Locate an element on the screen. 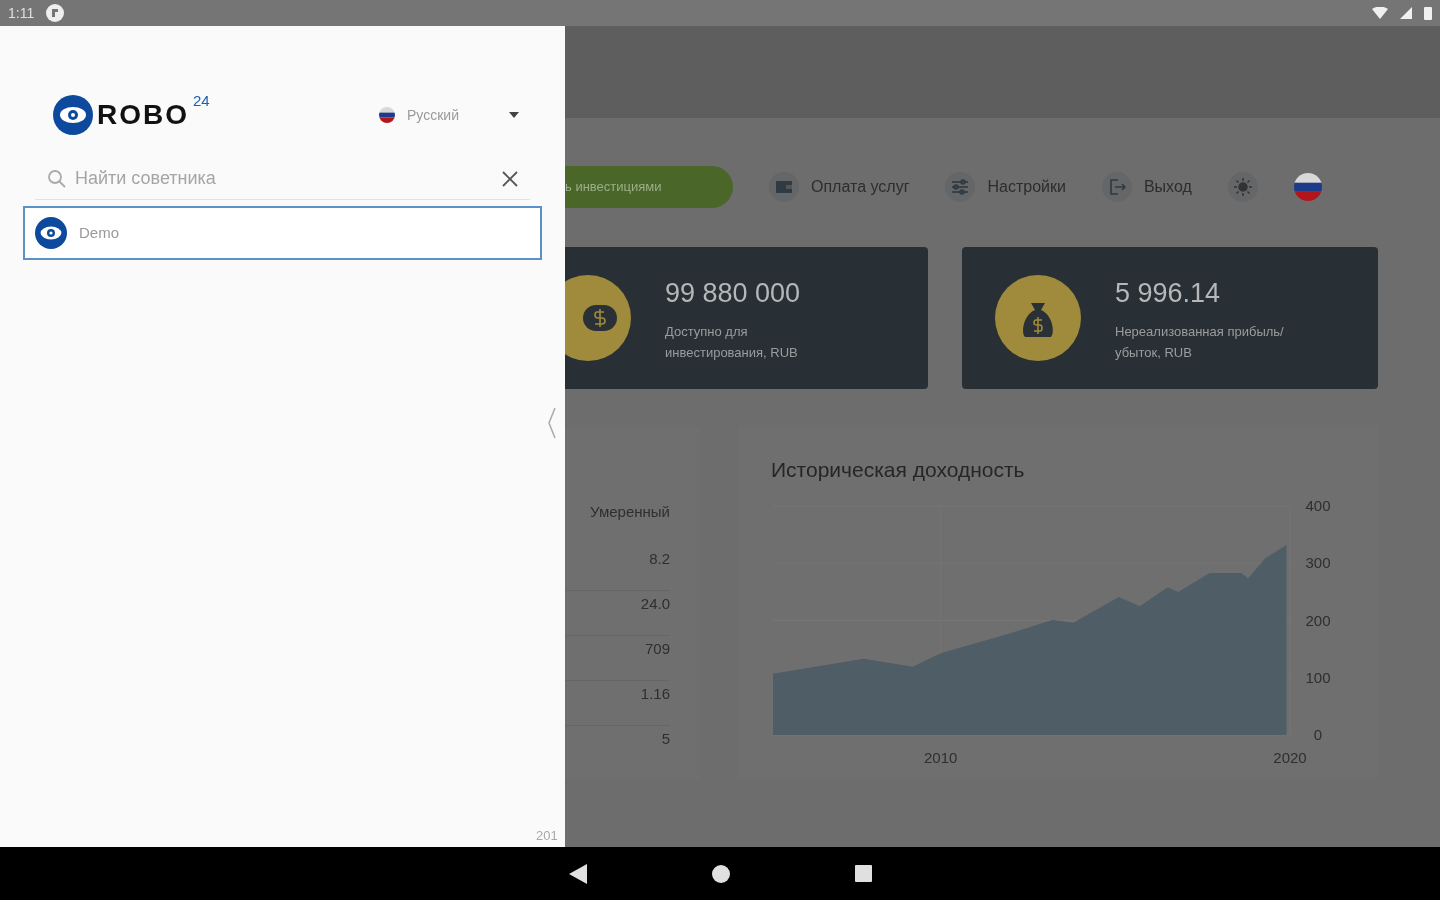 Image resolution: width=1440 pixels, height=900 pixels. table-cell: 8.2 is located at coordinates (617, 568).